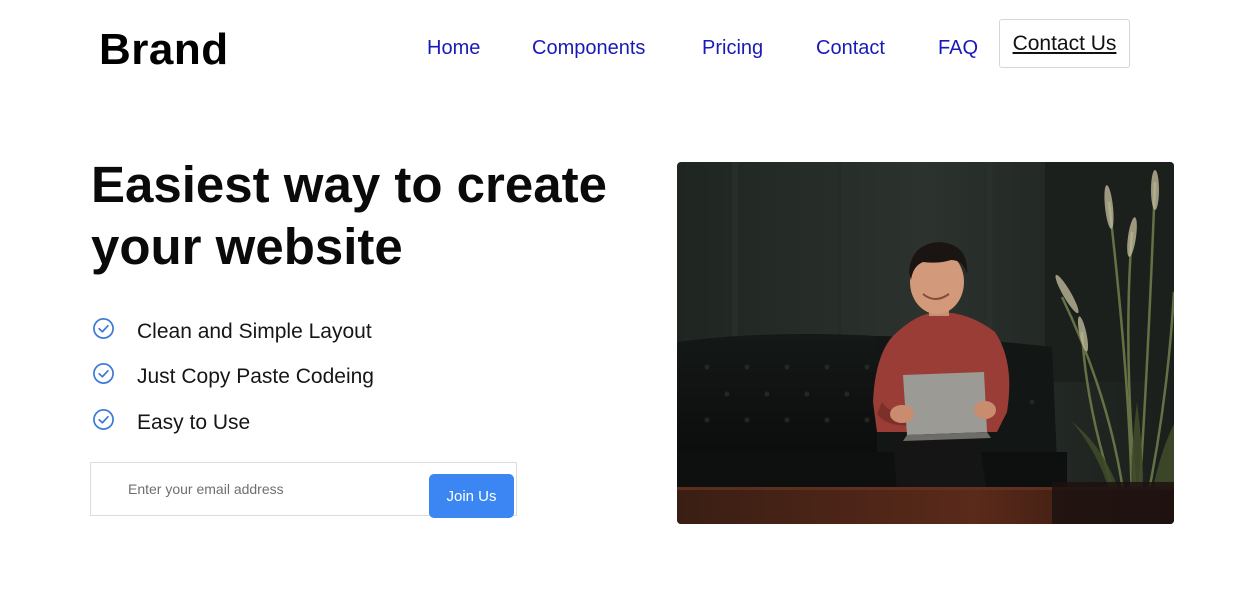 The width and height of the screenshot is (1234, 593). What do you see at coordinates (850, 48) in the screenshot?
I see `nav-link-contact: Contact` at bounding box center [850, 48].